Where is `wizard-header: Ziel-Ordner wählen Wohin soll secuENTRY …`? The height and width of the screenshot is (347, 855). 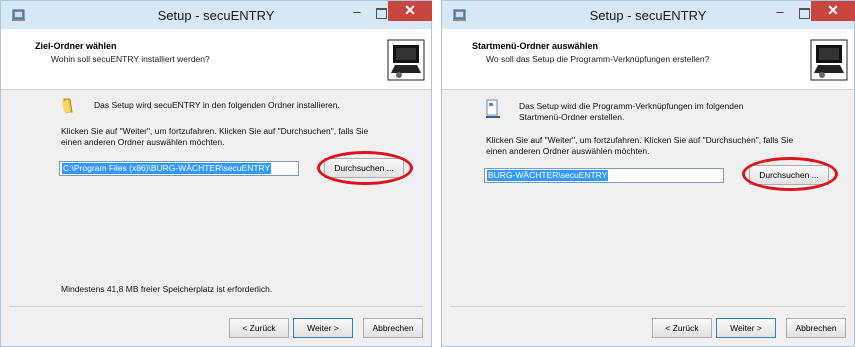
wizard-header: Ziel-Ordner wählen Wohin soll secuENTRY … is located at coordinates (216, 59).